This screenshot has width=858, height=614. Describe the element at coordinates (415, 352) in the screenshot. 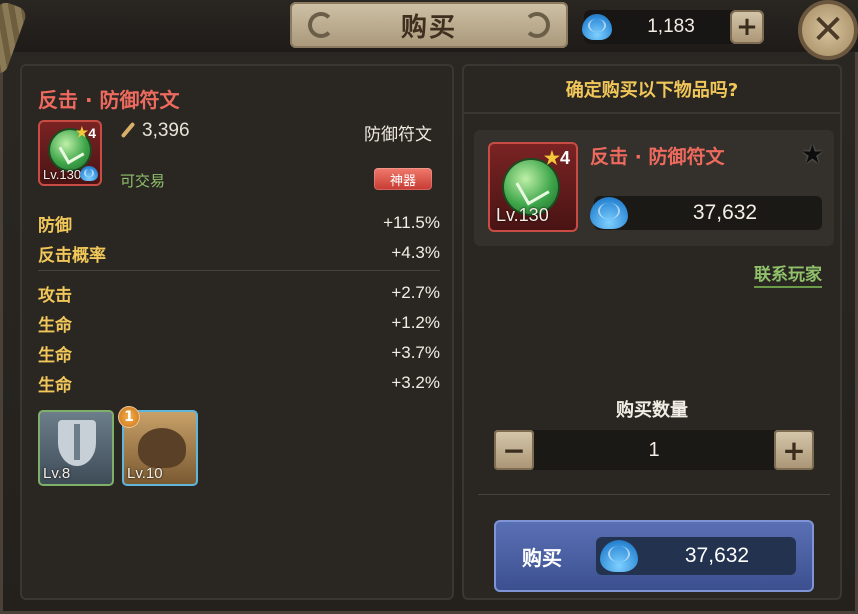

I see `stat-value: +3.7%` at that location.